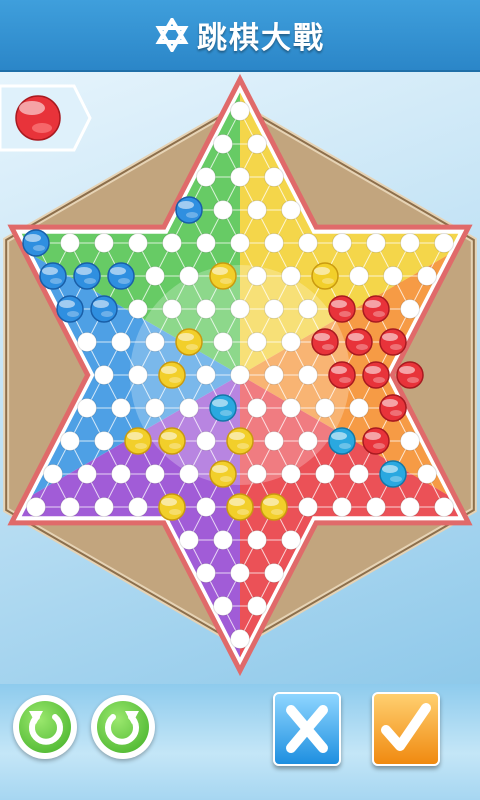 The image size is (480, 800). What do you see at coordinates (307, 729) in the screenshot?
I see `cancel-move-button` at bounding box center [307, 729].